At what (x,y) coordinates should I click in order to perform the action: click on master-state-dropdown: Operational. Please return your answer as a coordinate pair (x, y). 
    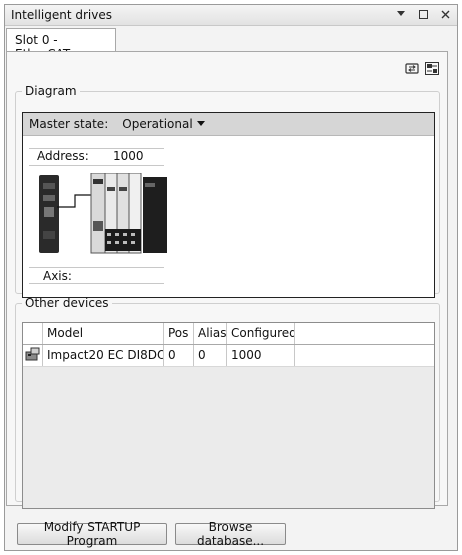
    Looking at the image, I should click on (163, 124).